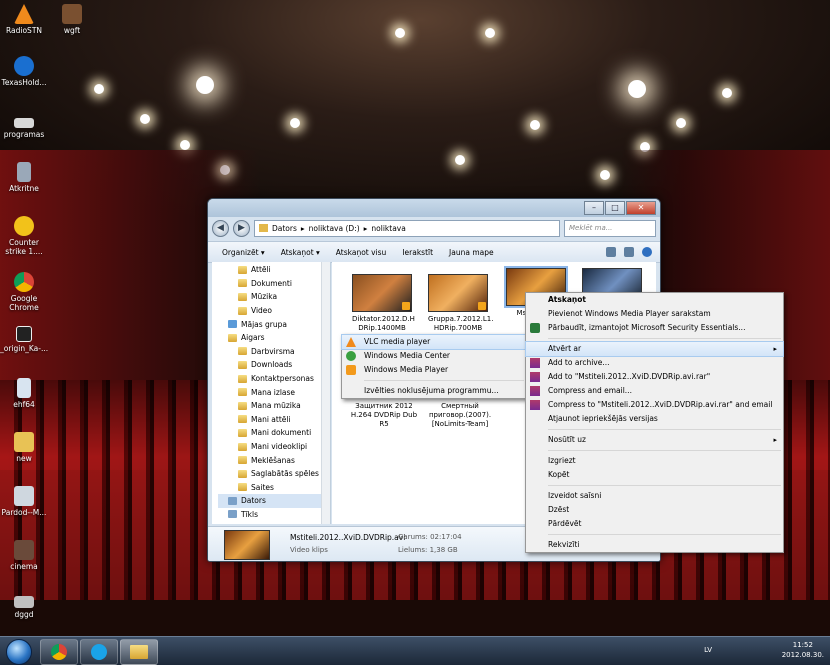 The width and height of the screenshot is (830, 665). I want to click on language-indicator: LV, so click(708, 650).